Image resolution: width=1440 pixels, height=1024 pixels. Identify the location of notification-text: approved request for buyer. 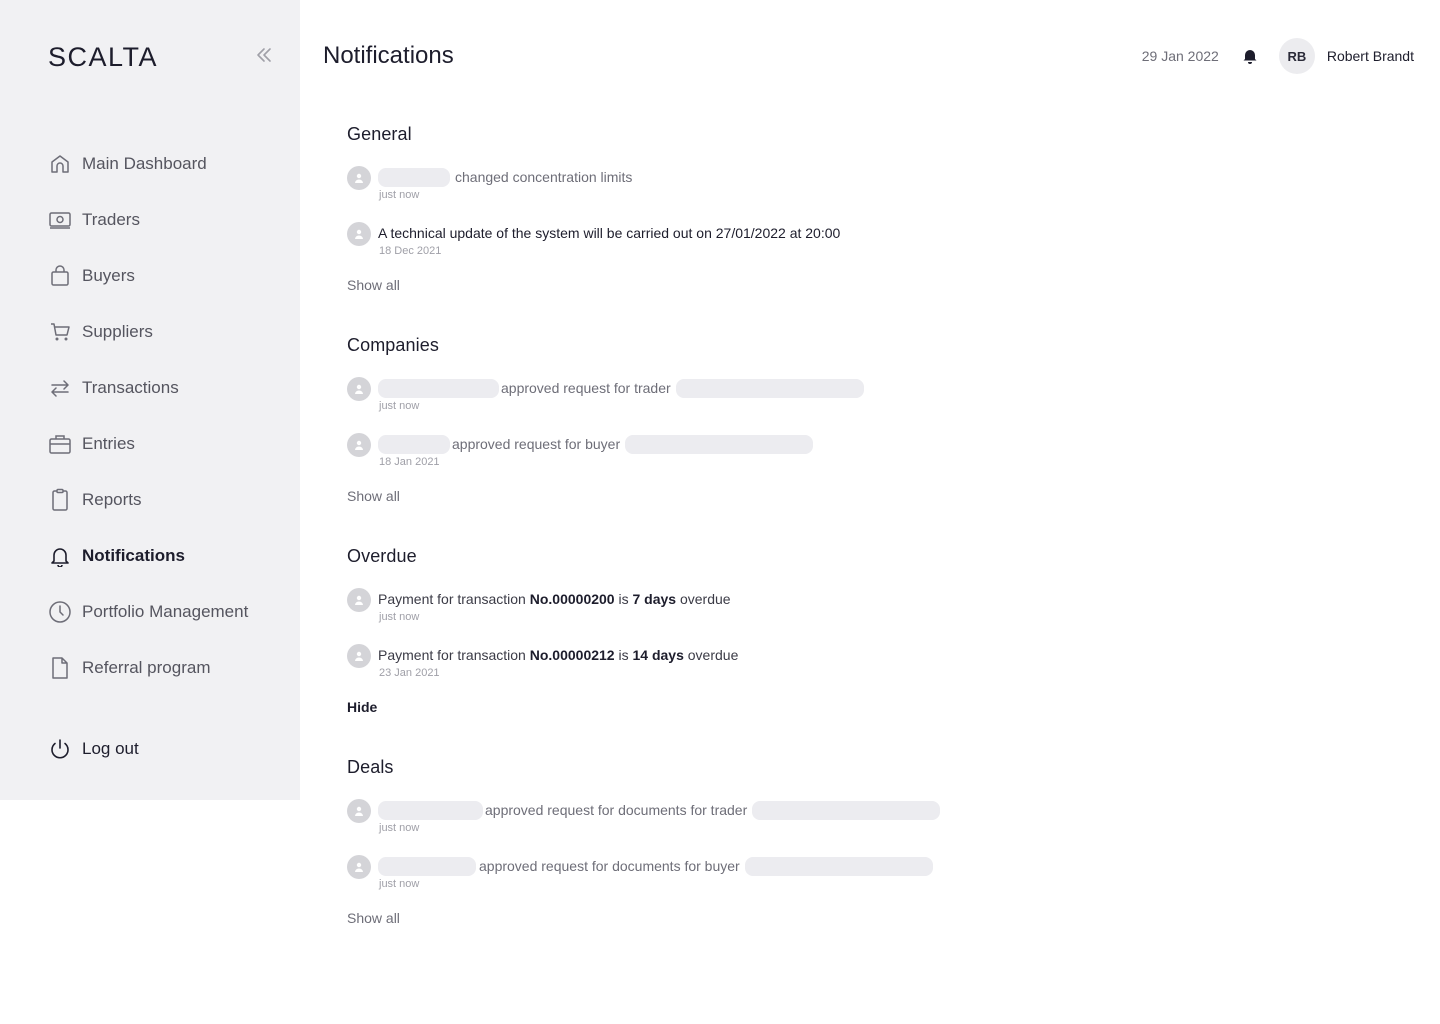
(536, 444).